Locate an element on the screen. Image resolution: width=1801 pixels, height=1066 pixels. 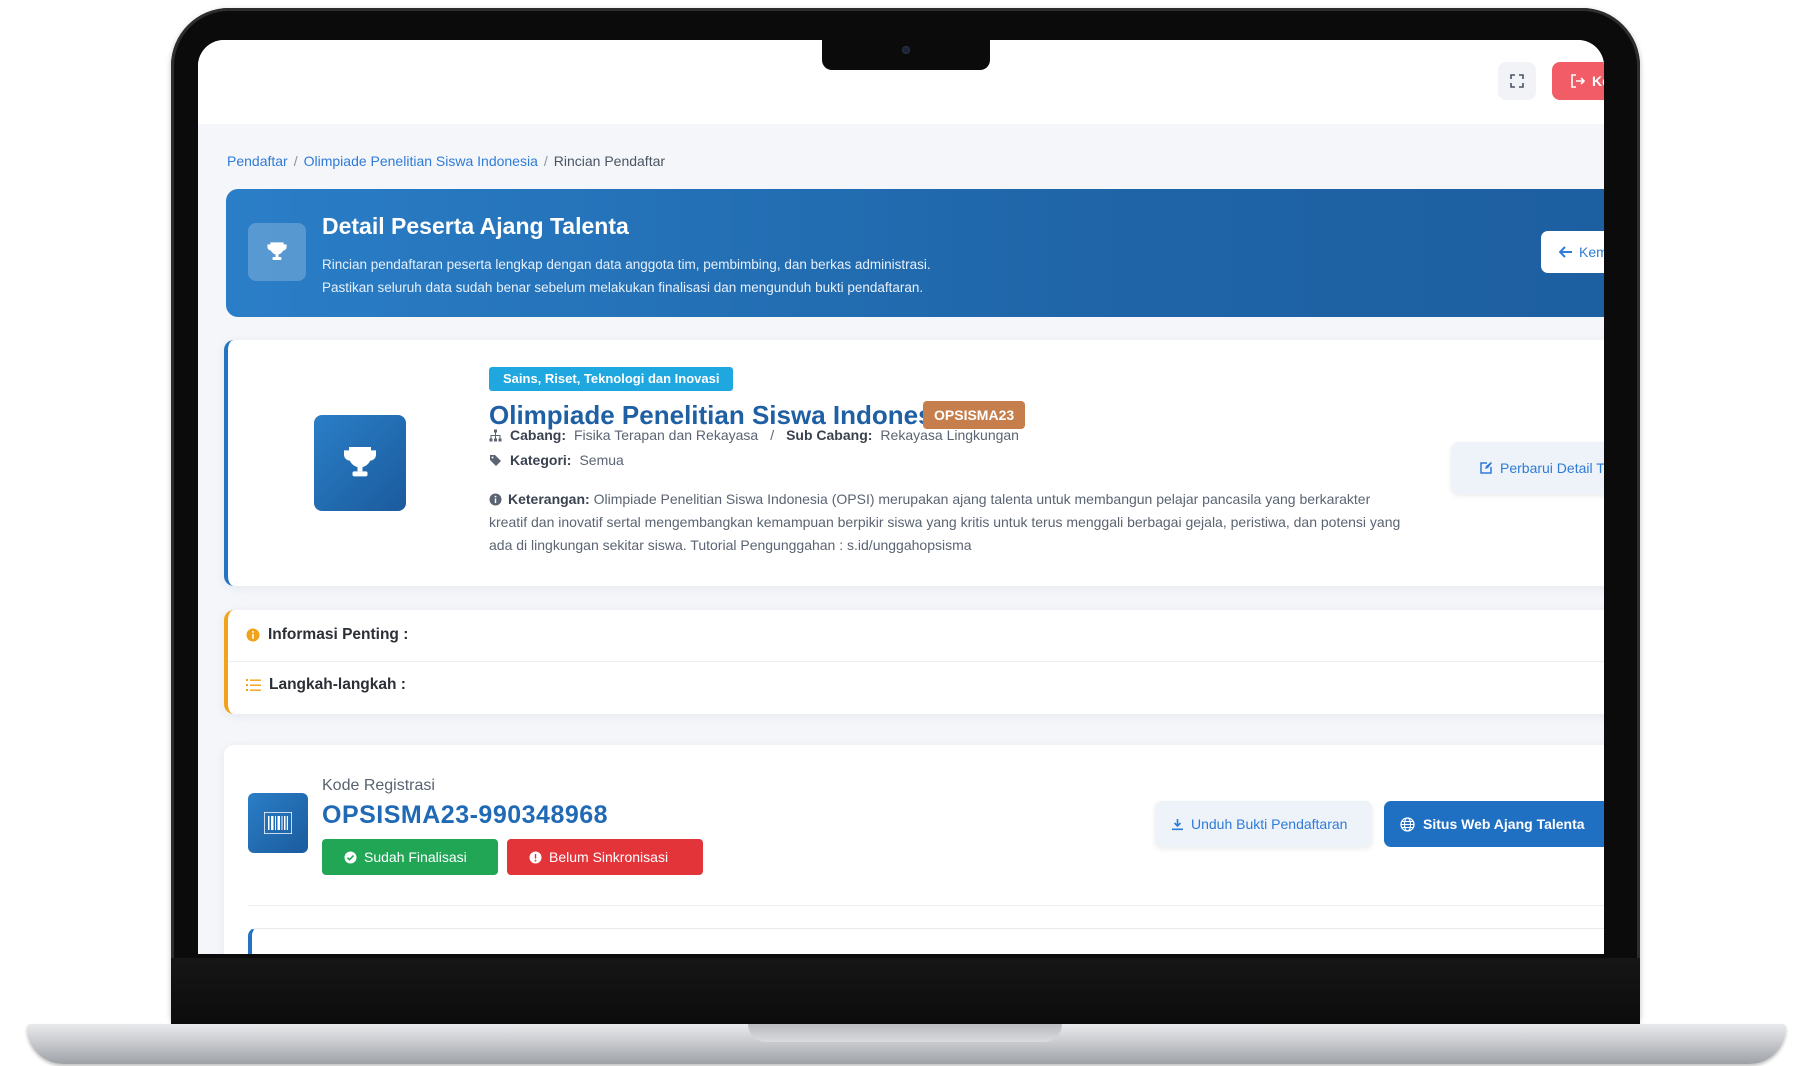
kategori-row: Kategori: Semua is located at coordinates (556, 460).